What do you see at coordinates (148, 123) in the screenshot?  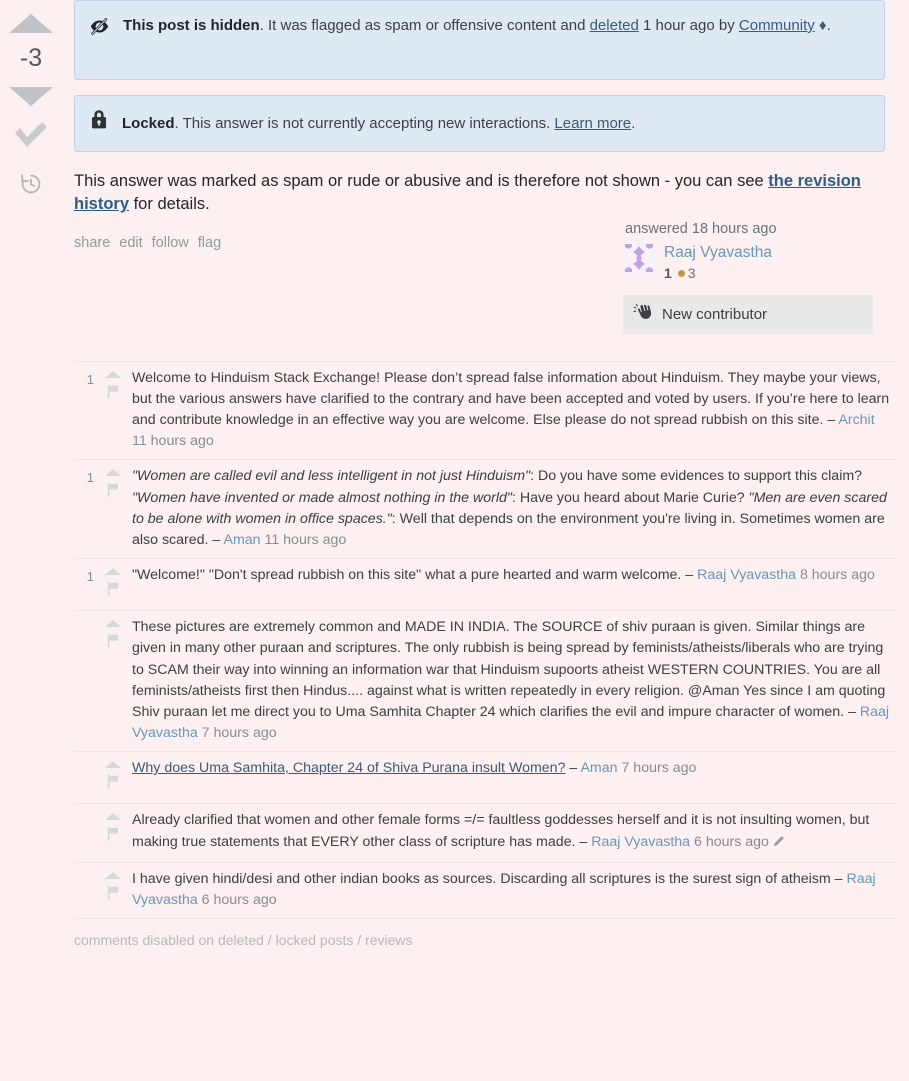 I see `locked-bold-label: Locked` at bounding box center [148, 123].